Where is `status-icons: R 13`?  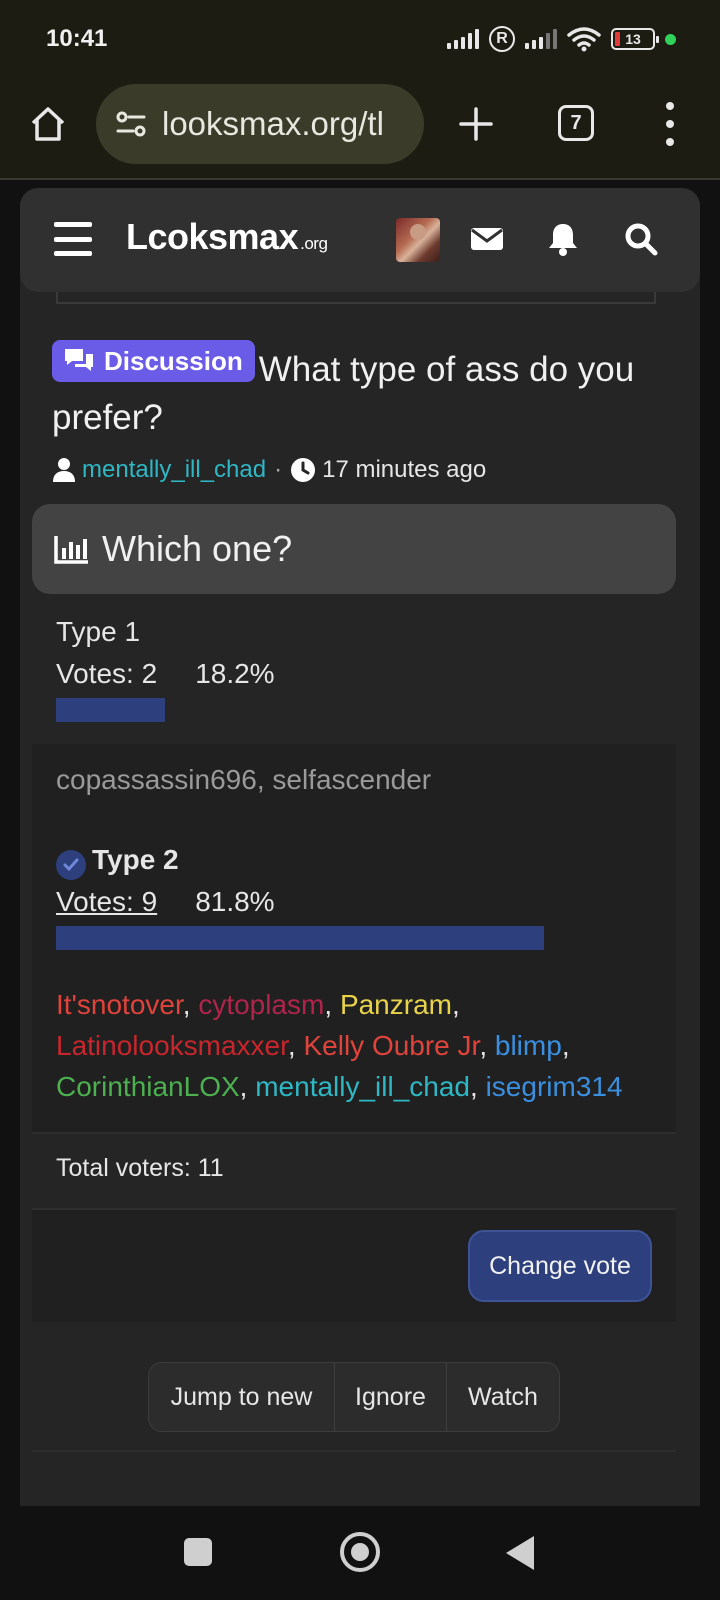
status-icons: R 13 is located at coordinates (561, 39).